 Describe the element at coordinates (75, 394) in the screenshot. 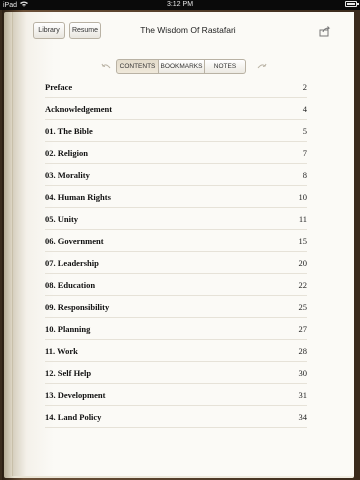

I see `toc-title: 13. Development` at that location.